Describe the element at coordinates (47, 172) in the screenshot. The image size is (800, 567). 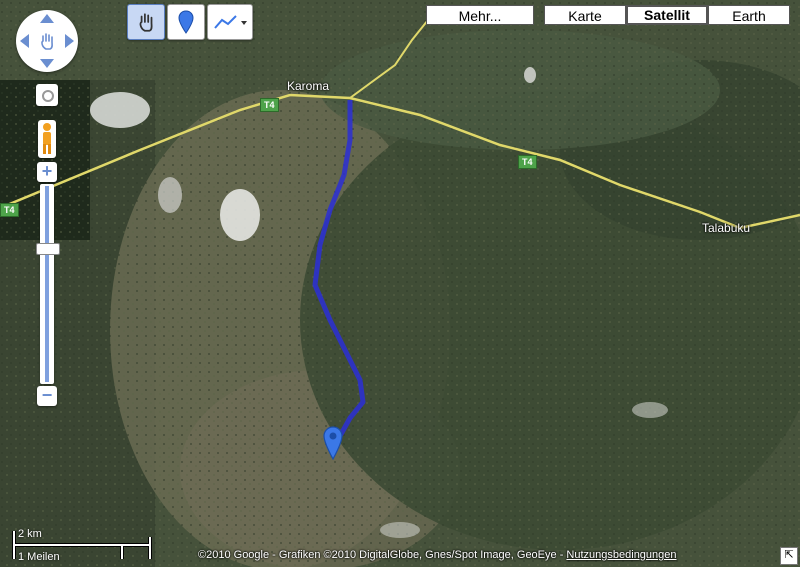
I see `zoom-in-button: +` at that location.